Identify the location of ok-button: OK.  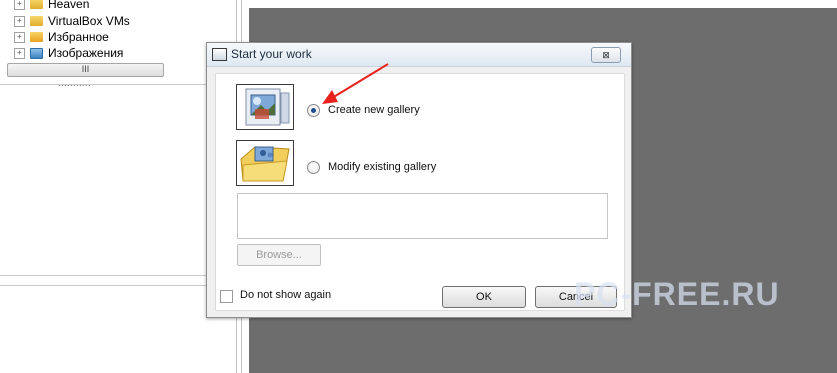
(484, 297).